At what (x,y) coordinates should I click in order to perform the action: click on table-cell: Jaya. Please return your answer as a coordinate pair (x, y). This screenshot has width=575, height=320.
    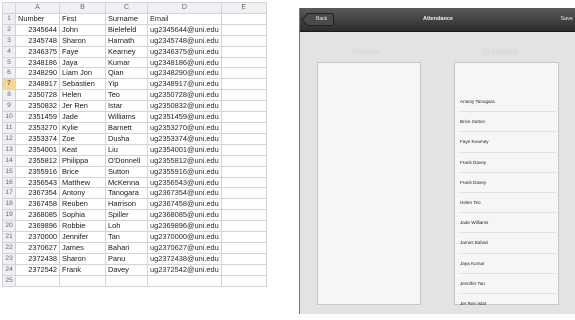
    Looking at the image, I should click on (82, 62).